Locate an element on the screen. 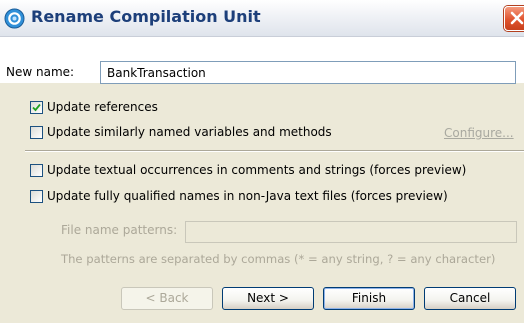 This screenshot has width=524, height=323. checkmark-icon is located at coordinates (36, 107).